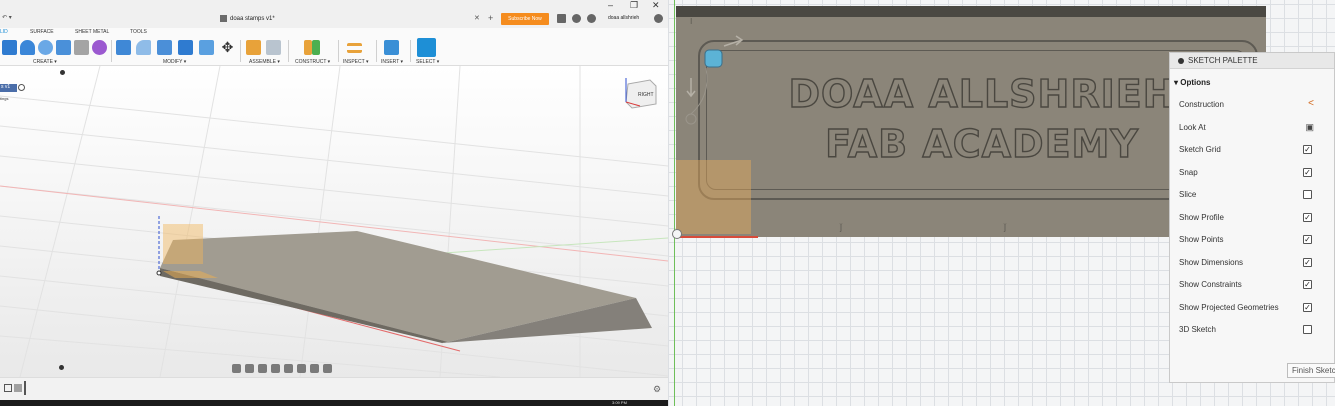  Describe the element at coordinates (427, 62) in the screenshot. I see `group-select: SELECT ▾` at that location.